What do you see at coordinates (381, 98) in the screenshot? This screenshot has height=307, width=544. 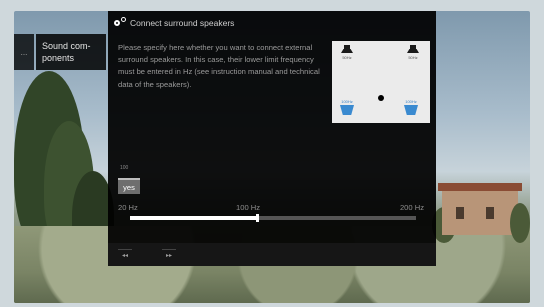 I see `listener-position-icon` at bounding box center [381, 98].